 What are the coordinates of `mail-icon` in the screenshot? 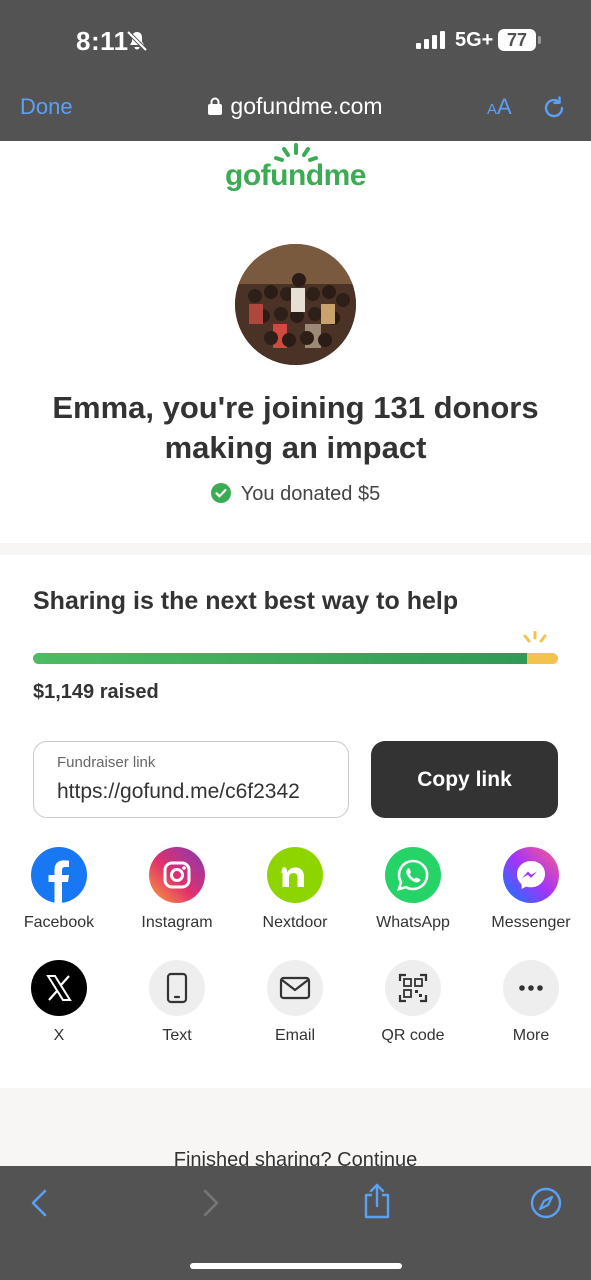 It's located at (295, 988).